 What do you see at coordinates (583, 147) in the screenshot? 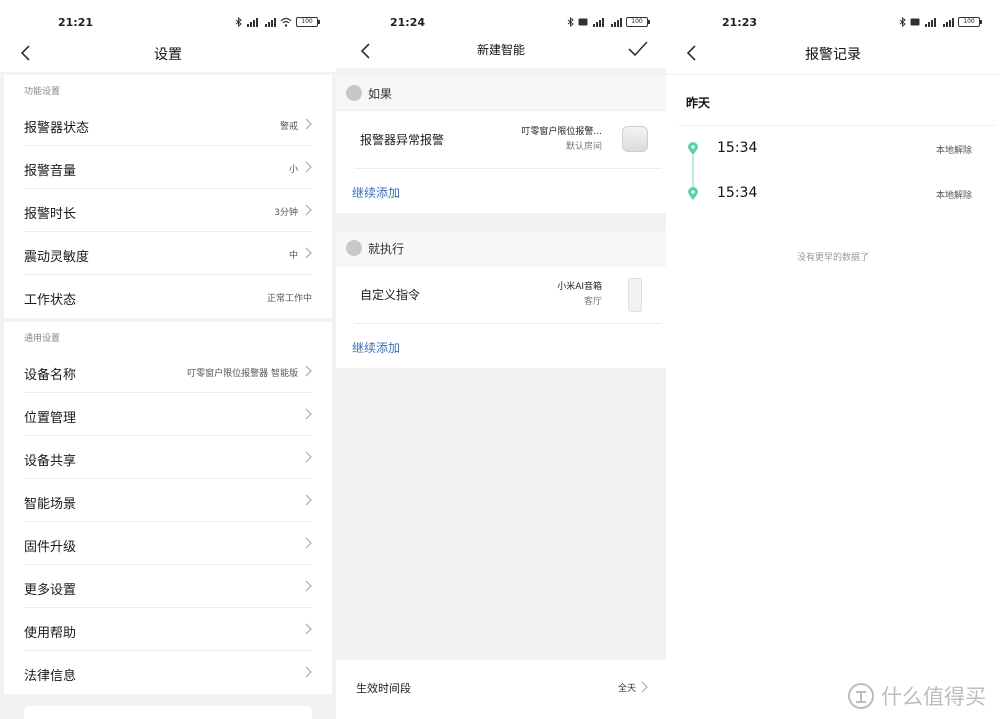
I see `condition-room: 默认房间` at bounding box center [583, 147].